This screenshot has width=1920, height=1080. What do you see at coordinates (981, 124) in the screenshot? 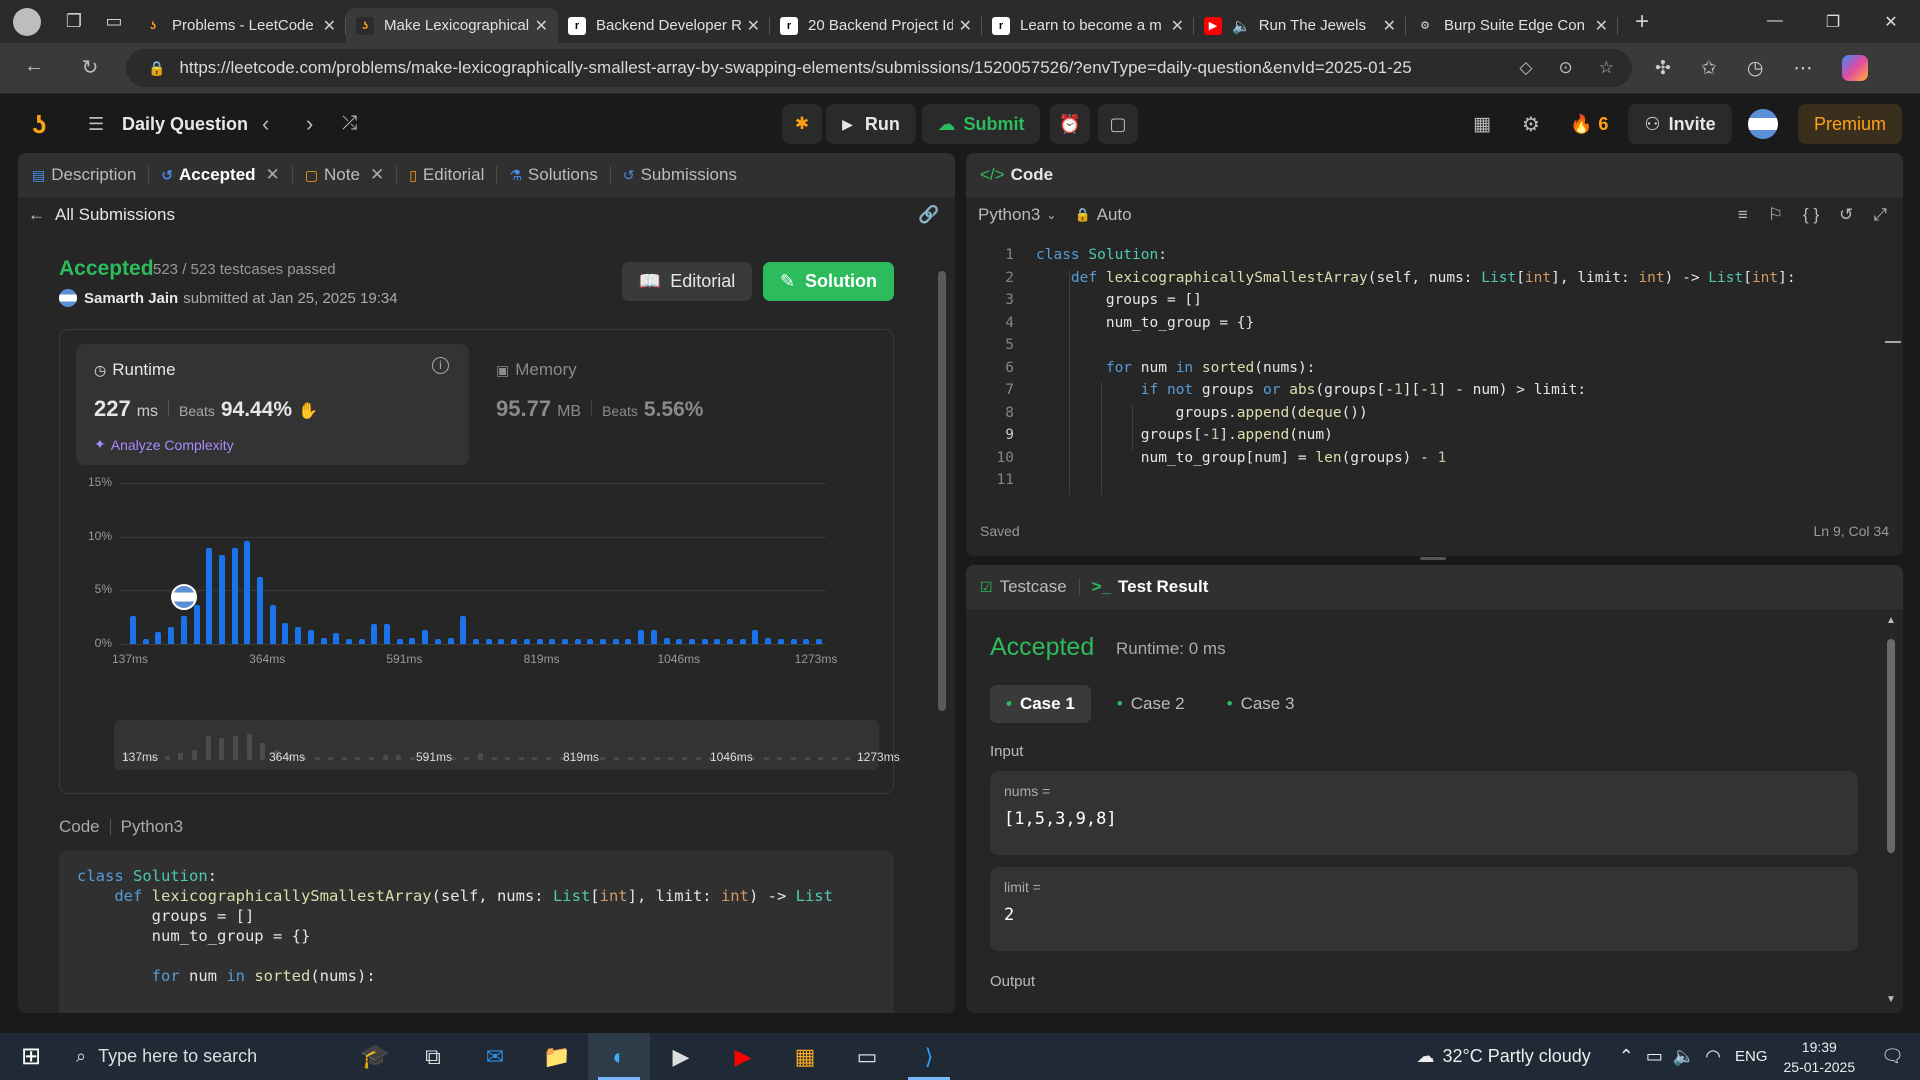
I see `submit-button: ☁ Submit` at bounding box center [981, 124].